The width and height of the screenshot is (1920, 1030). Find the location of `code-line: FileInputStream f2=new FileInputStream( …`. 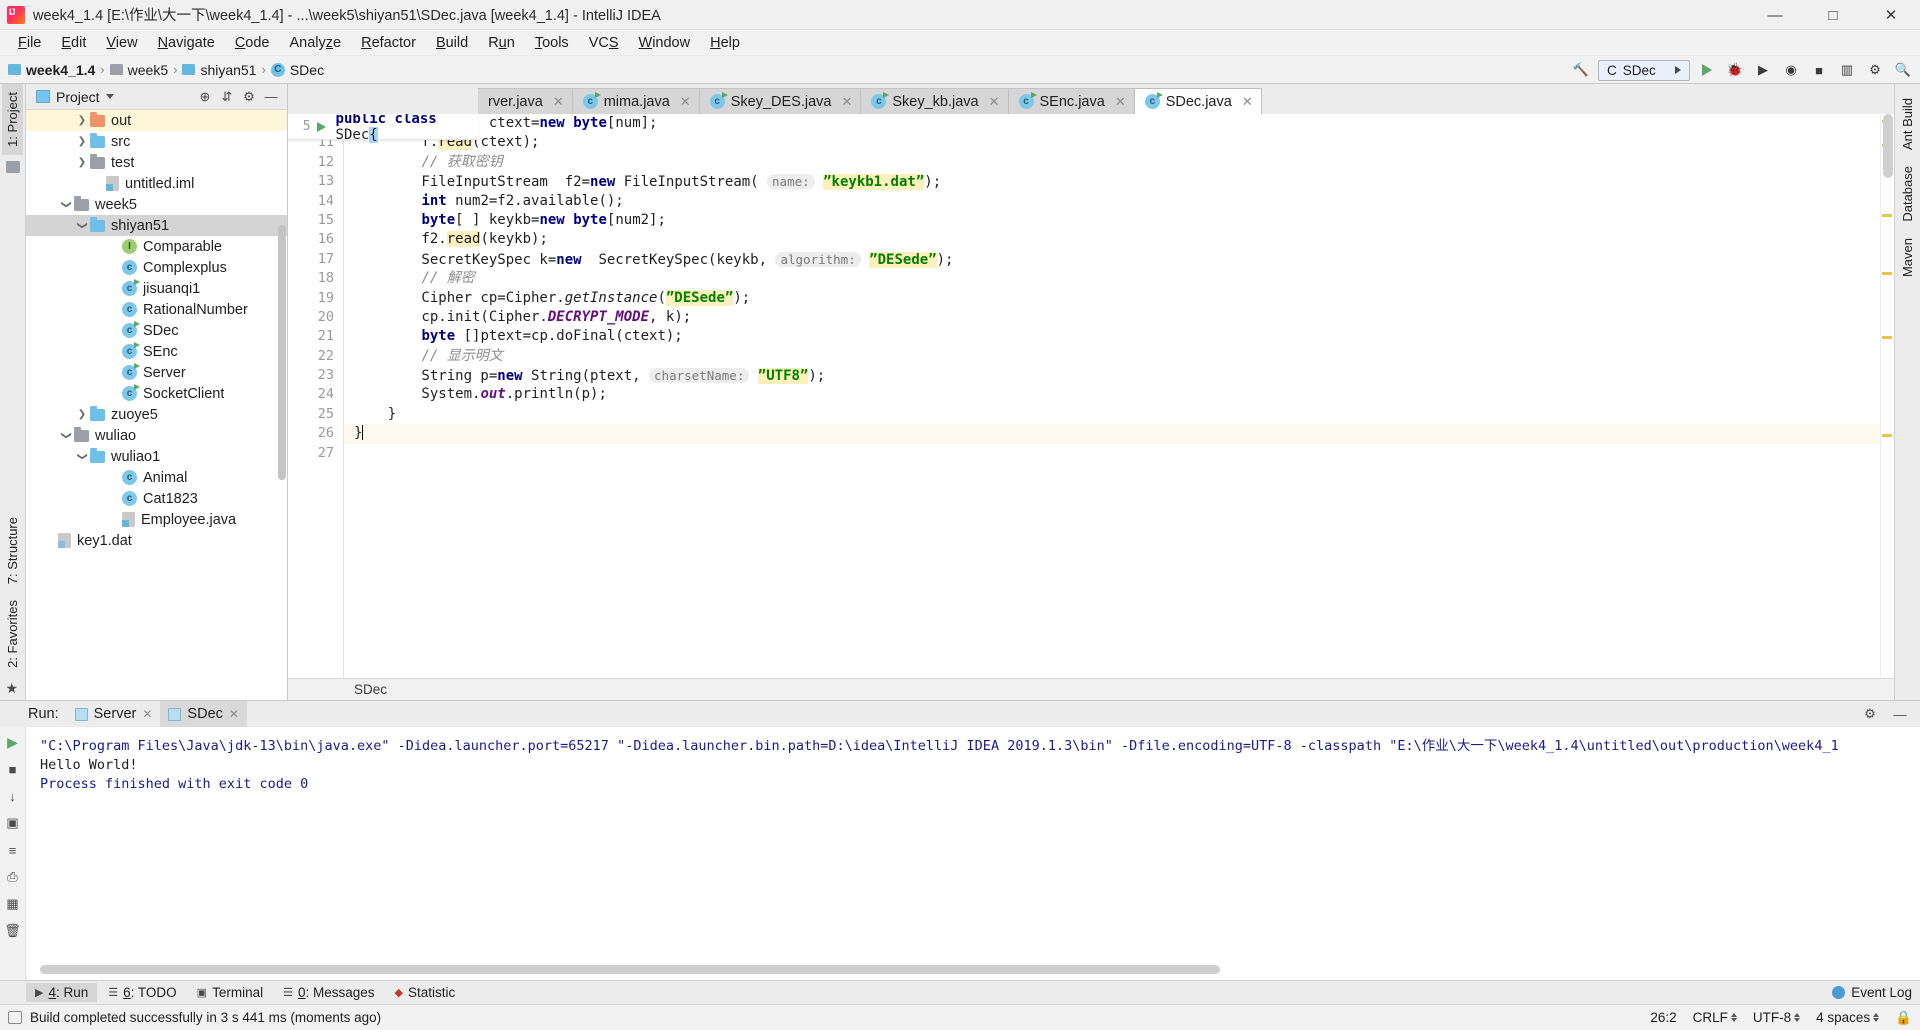

code-line: FileInputStream f2=new FileInputStream( … is located at coordinates (1112, 181).